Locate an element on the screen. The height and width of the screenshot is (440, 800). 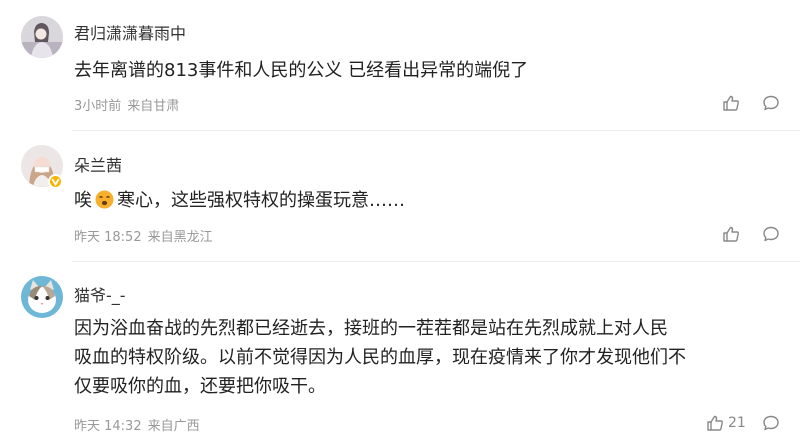
comment-time: 3小时前 is located at coordinates (98, 106).